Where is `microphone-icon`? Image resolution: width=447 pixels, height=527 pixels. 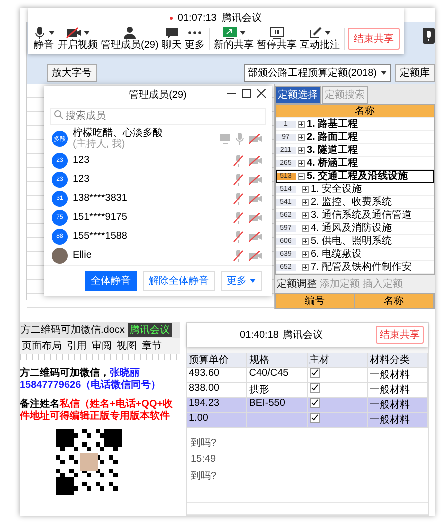 microphone-icon is located at coordinates (40, 33).